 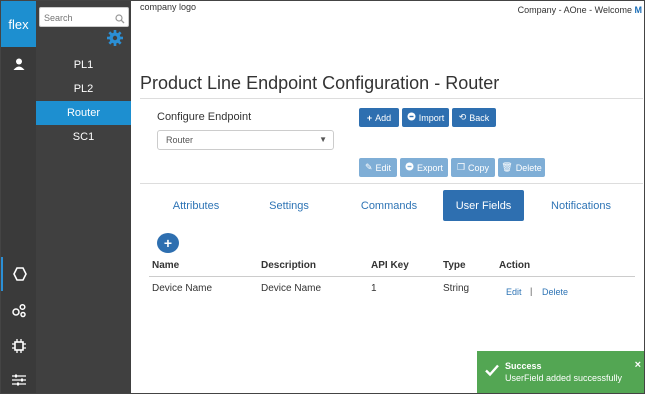 I want to click on cell-api-key: 1, so click(x=374, y=288).